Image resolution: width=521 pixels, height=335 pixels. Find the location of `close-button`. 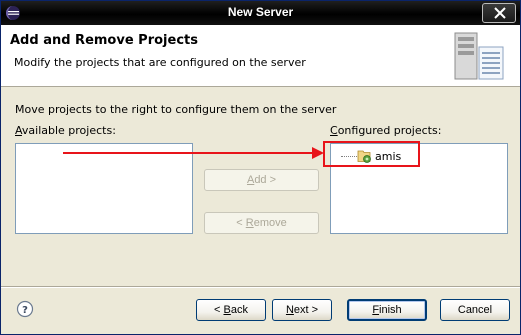

close-button is located at coordinates (499, 13).